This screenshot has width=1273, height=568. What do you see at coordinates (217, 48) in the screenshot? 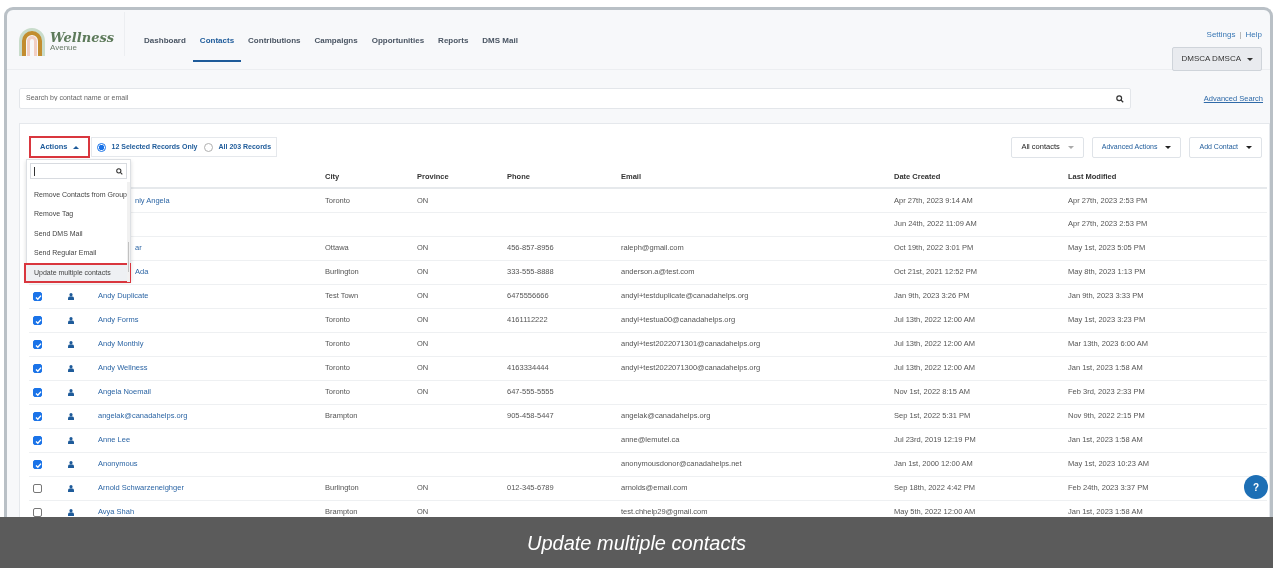
I see `nav-tab: Contacts` at bounding box center [217, 48].